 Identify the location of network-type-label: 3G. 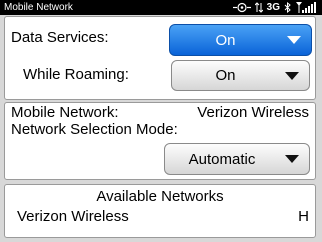
(273, 7).